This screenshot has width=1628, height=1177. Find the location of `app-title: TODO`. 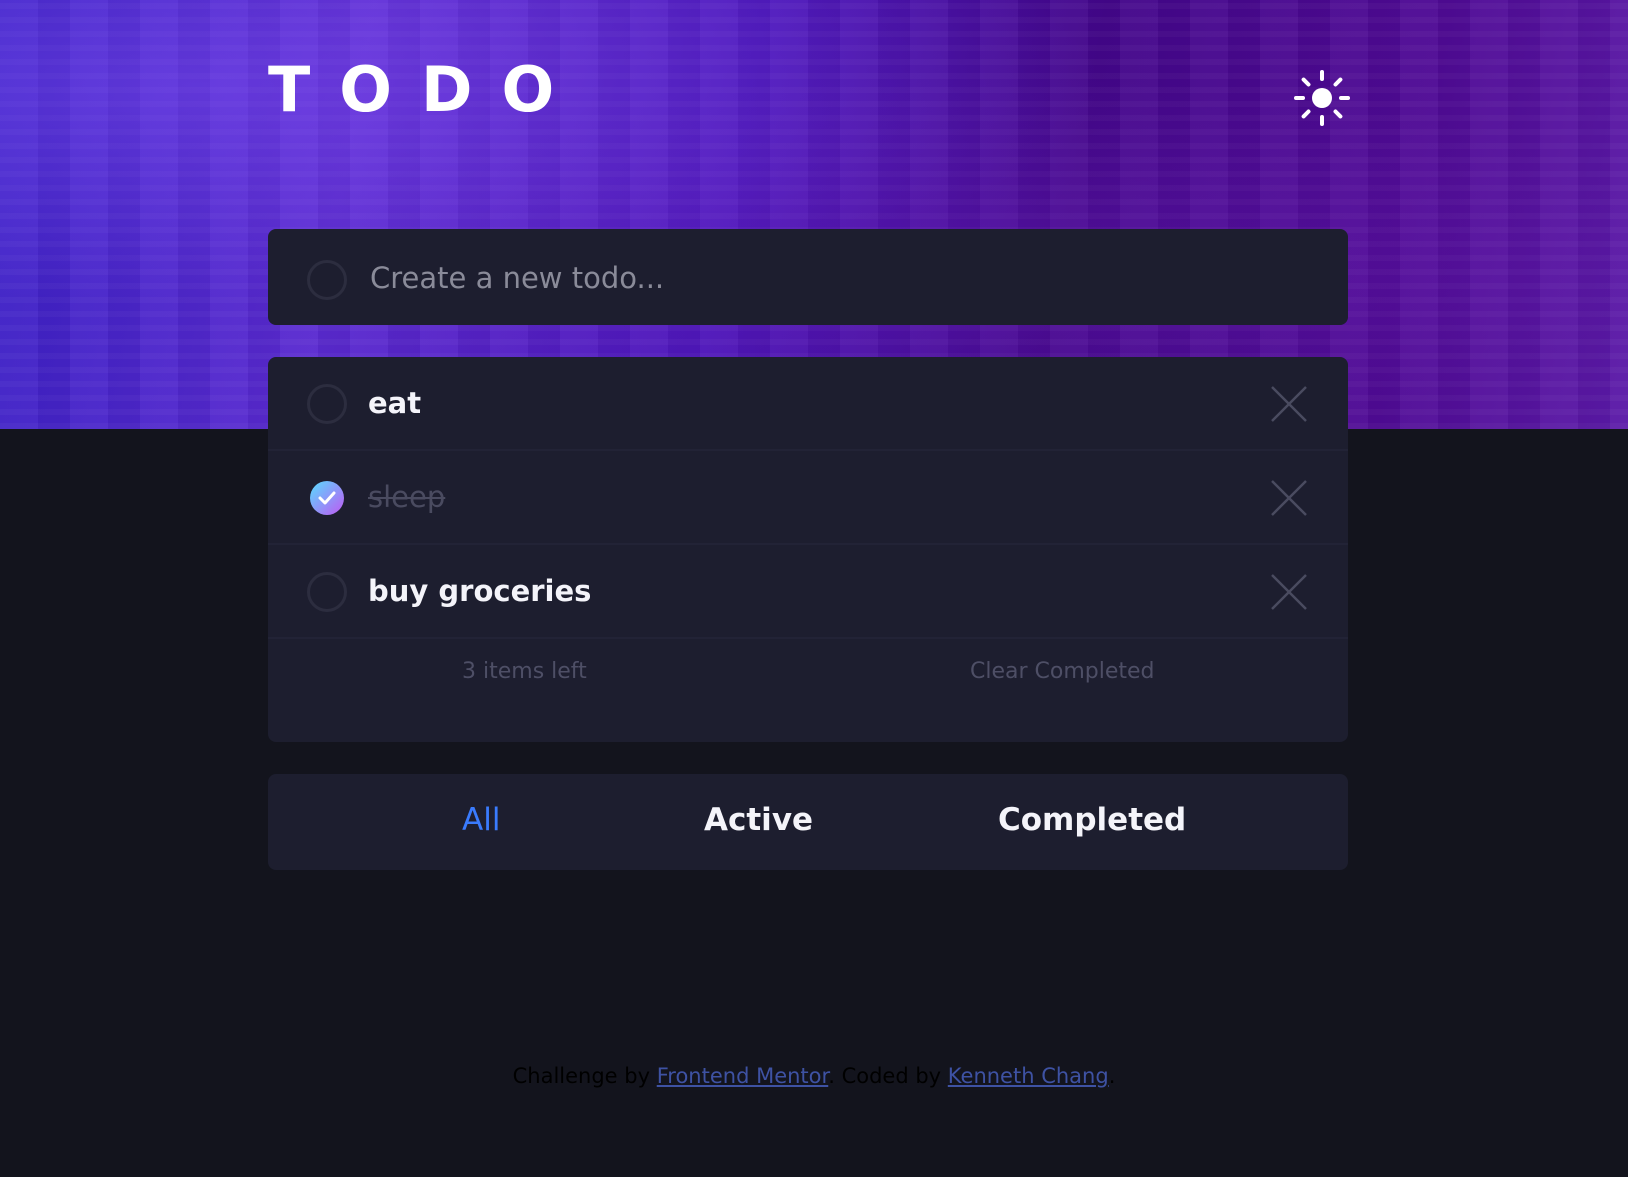

app-title: TODO is located at coordinates (426, 89).